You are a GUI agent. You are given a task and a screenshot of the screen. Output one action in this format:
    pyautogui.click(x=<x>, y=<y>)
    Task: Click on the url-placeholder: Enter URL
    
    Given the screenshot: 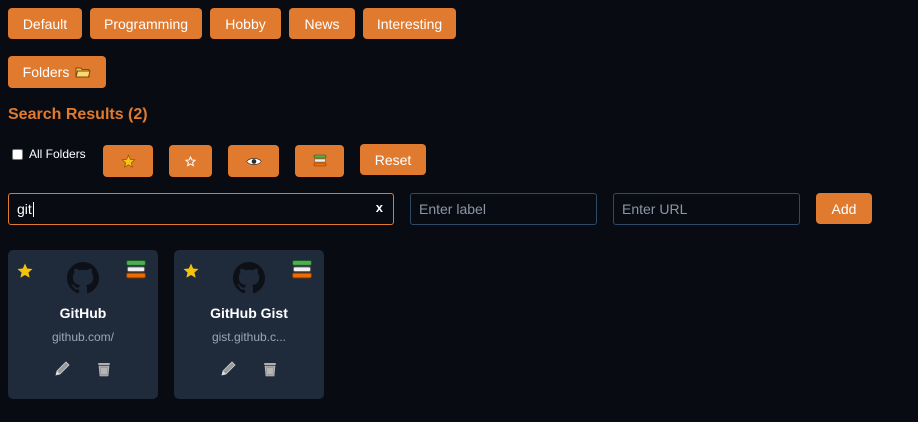 What is the action you would take?
    pyautogui.click(x=655, y=209)
    